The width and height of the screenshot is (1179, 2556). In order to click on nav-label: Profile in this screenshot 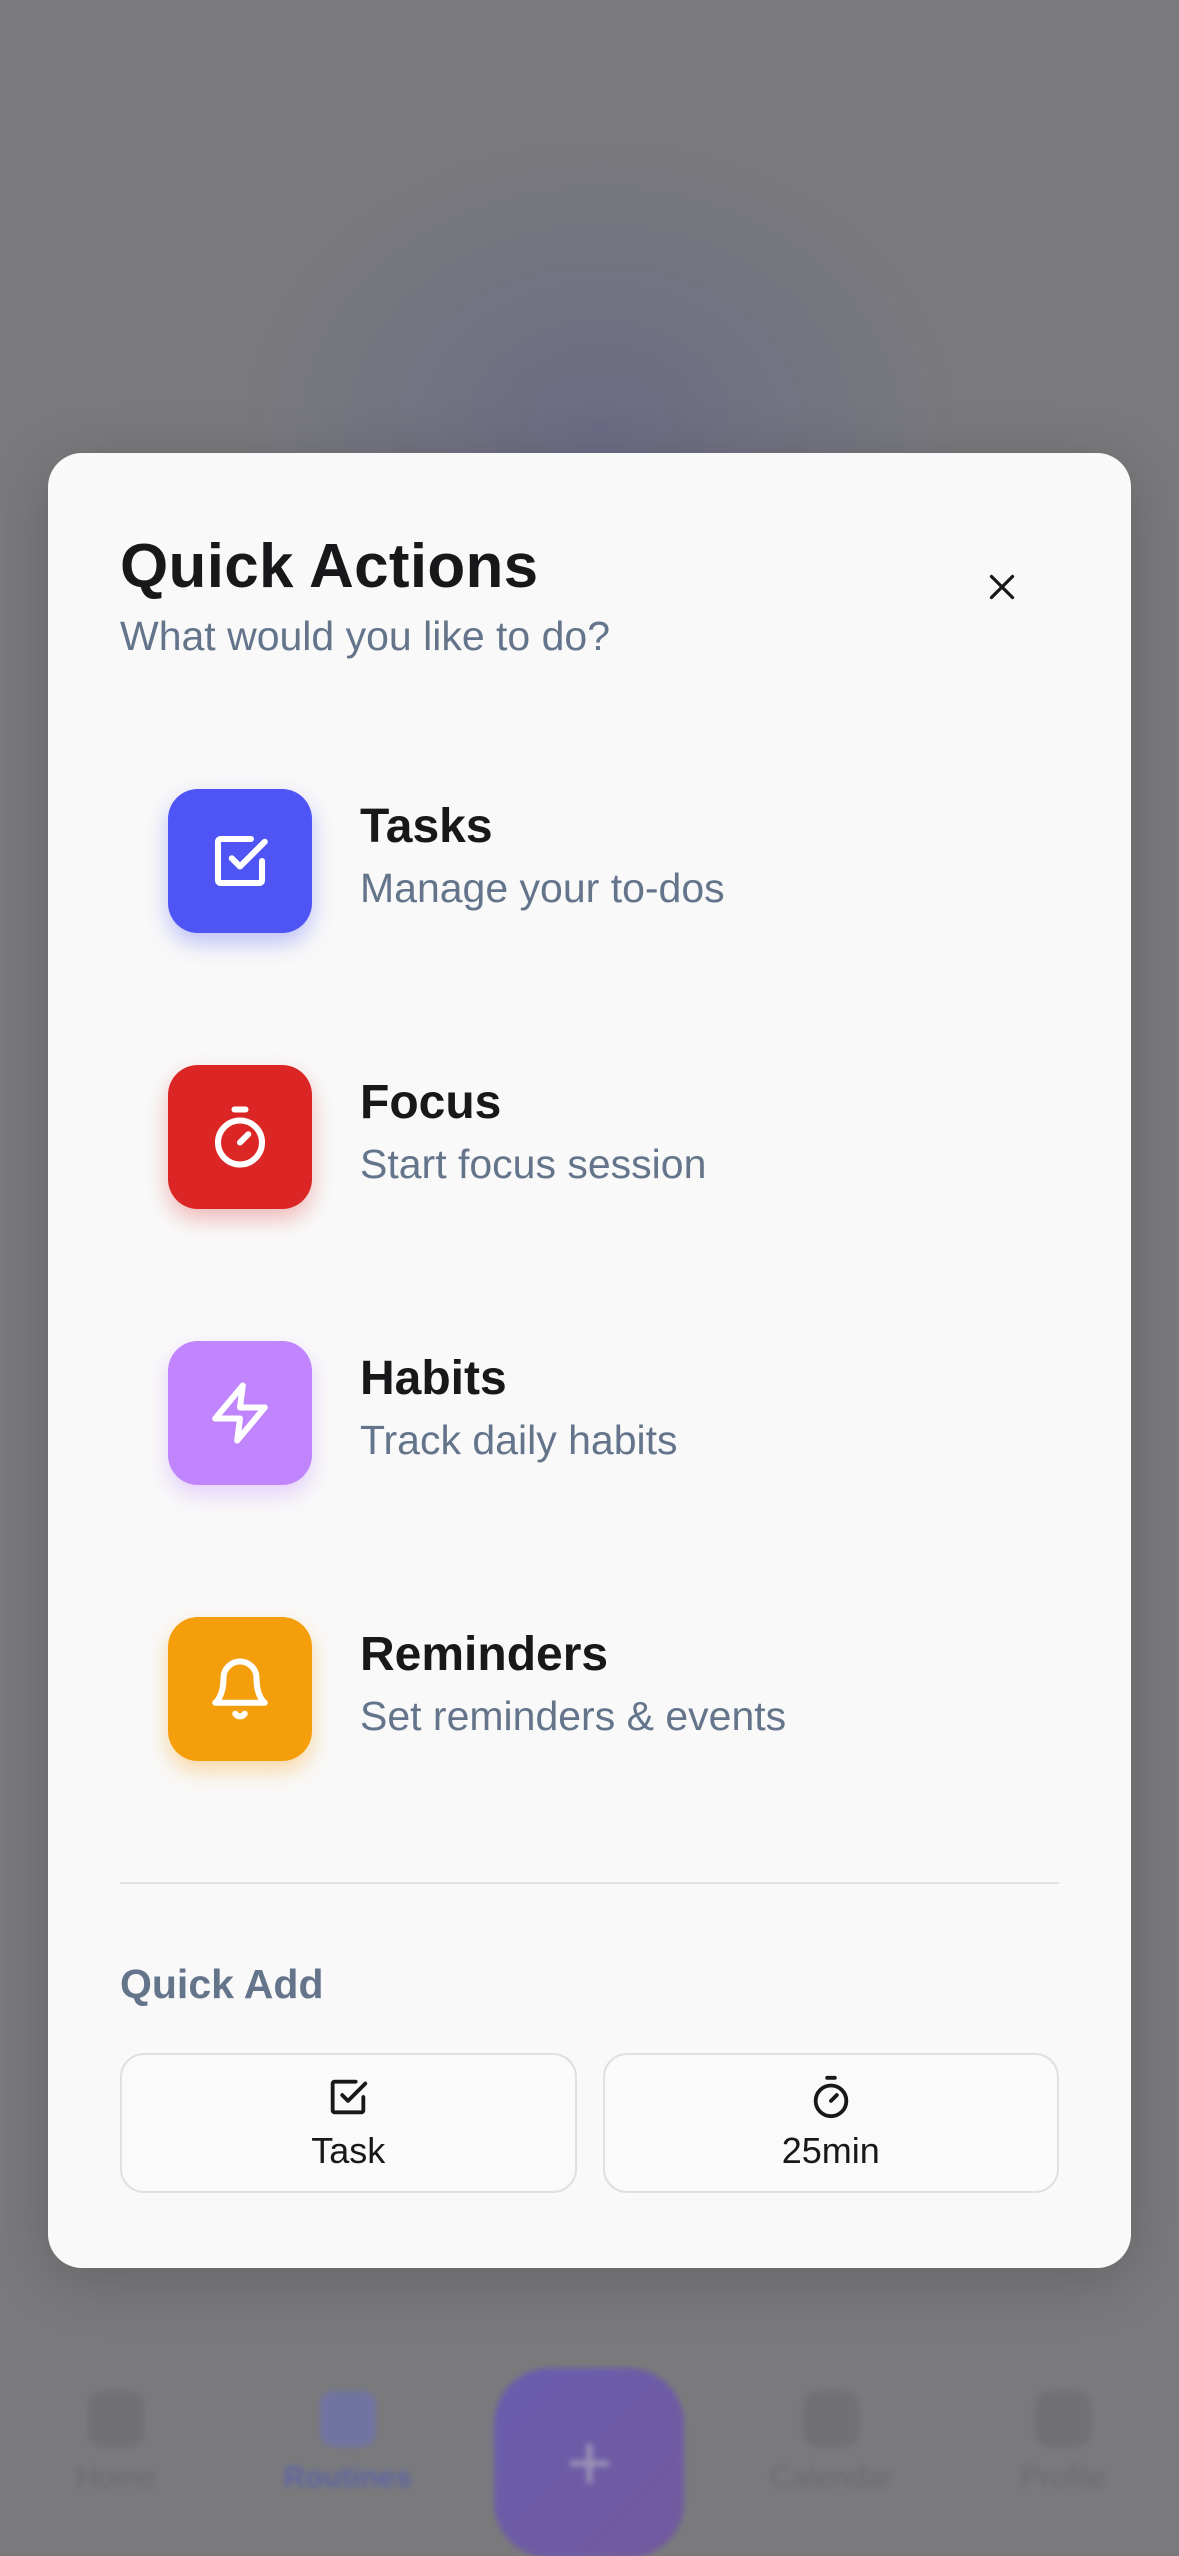, I will do `click(1063, 2477)`.